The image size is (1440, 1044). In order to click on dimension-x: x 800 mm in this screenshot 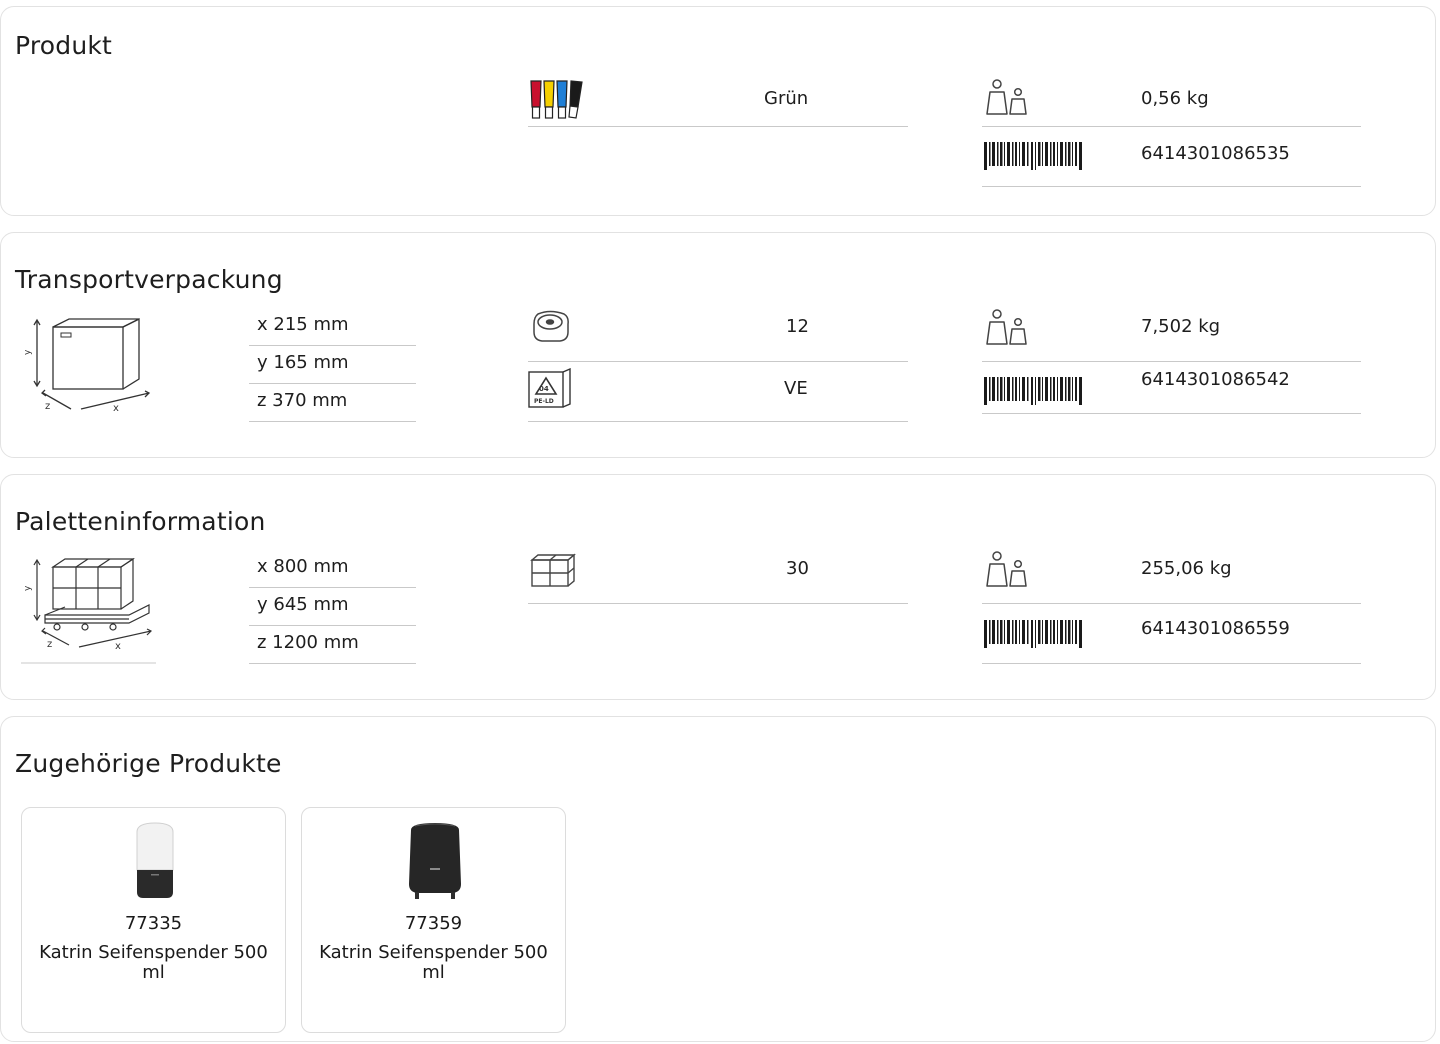, I will do `click(332, 569)`.